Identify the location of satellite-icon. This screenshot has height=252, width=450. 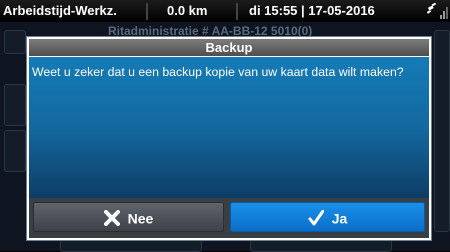
(432, 10).